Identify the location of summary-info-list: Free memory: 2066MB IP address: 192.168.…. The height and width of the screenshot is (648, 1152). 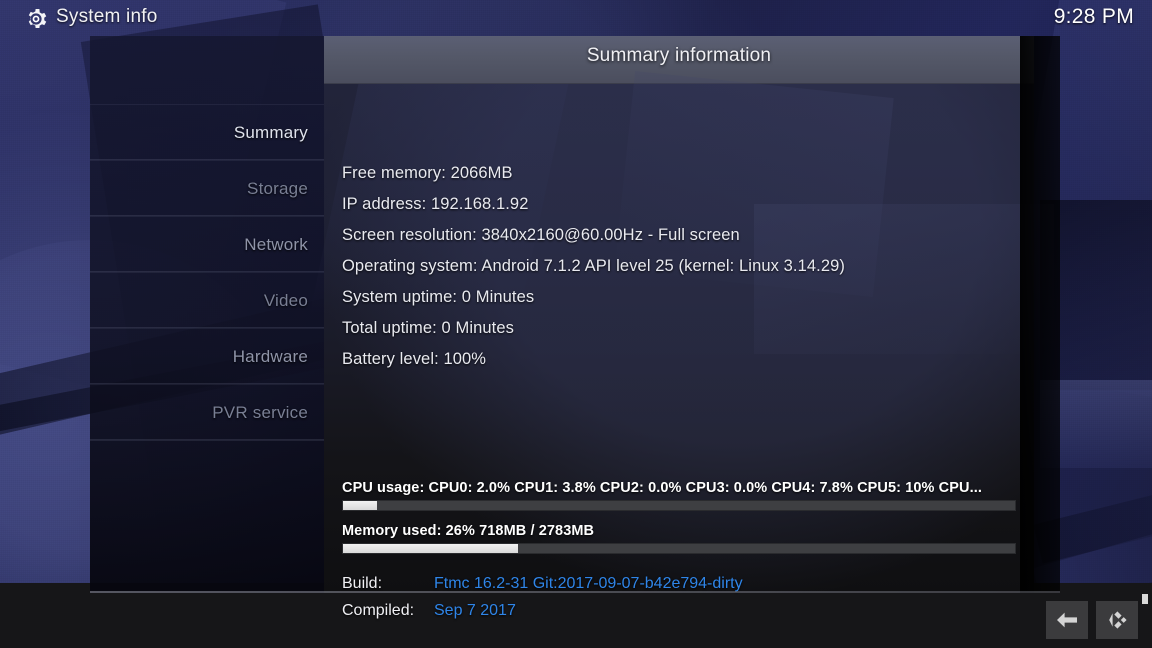
(593, 266).